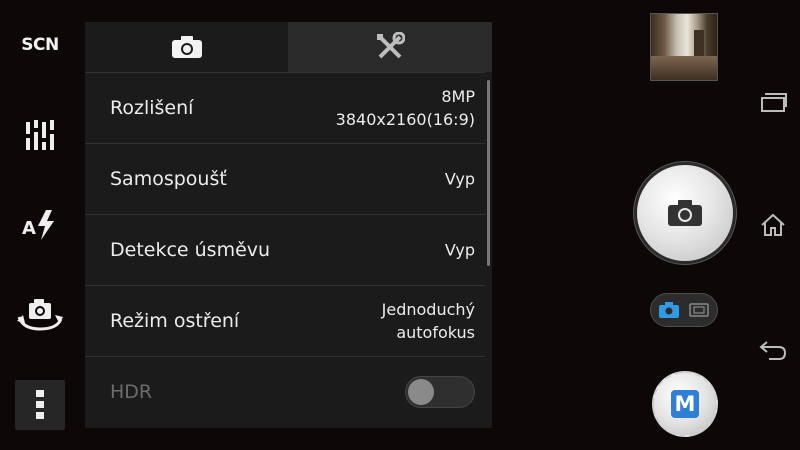  What do you see at coordinates (428, 309) in the screenshot?
I see `setting-value-line1: Jednoduchý` at bounding box center [428, 309].